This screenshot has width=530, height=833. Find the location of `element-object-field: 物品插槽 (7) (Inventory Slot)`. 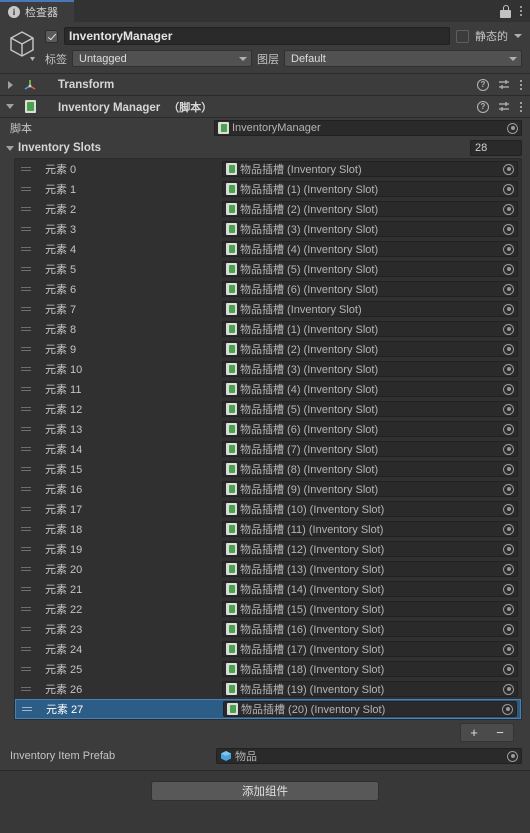

element-object-field: 物品插槽 (7) (Inventory Slot) is located at coordinates (370, 449).